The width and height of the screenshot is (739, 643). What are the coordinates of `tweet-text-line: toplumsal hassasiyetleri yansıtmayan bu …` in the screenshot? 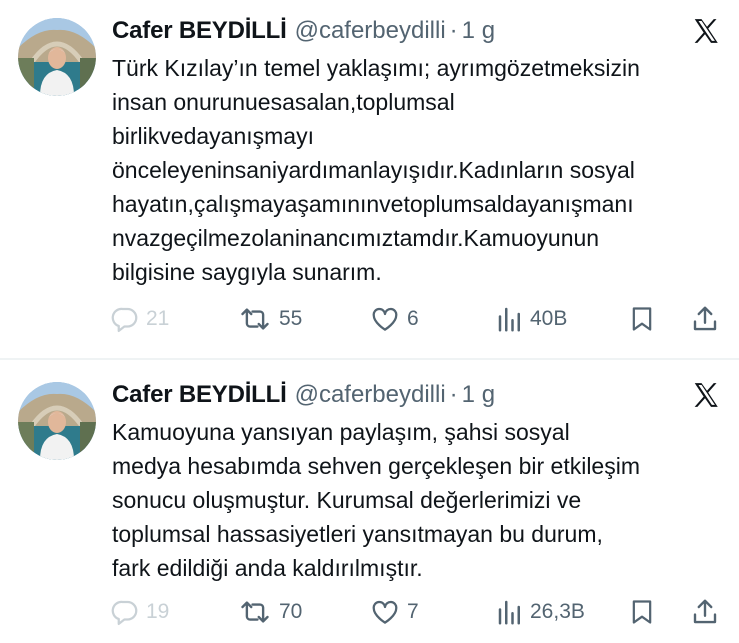 It's located at (357, 534).